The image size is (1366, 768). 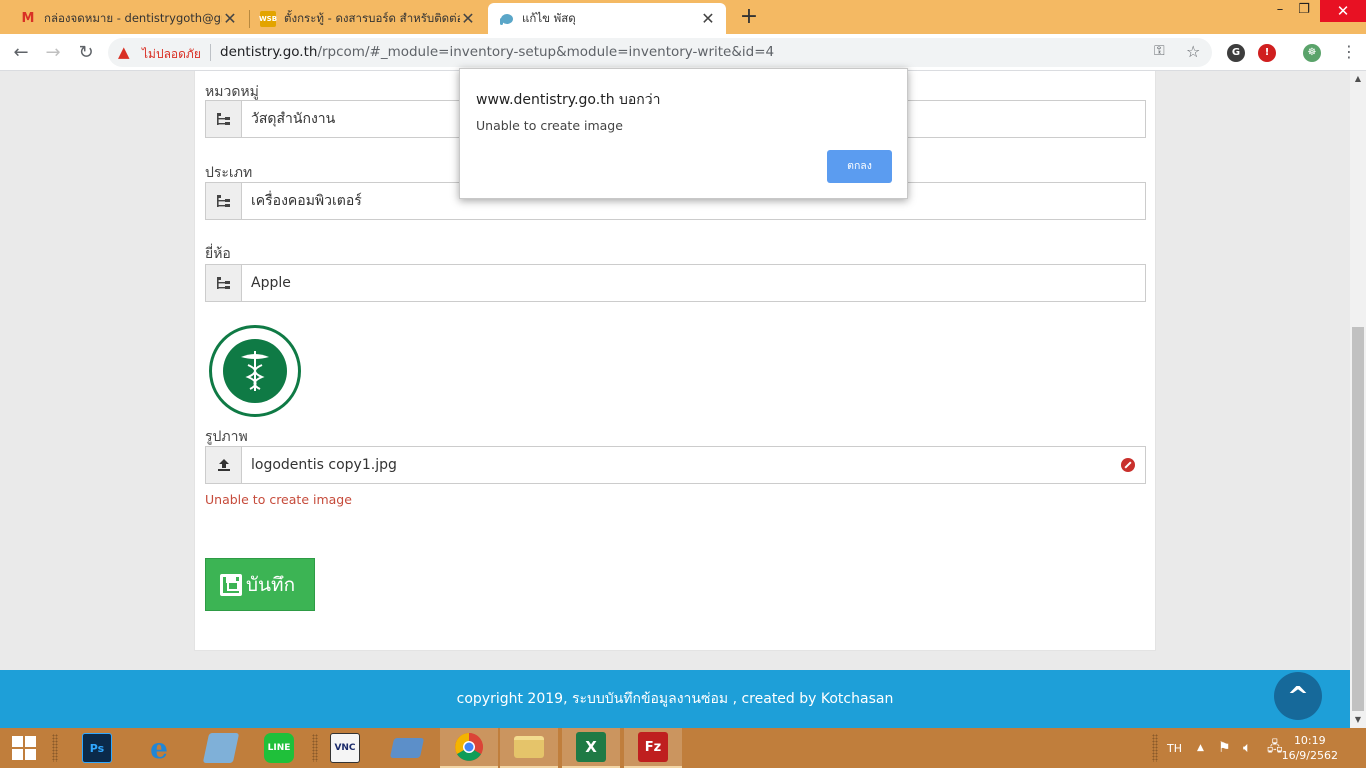 I want to click on tab-label: กล่องจดหมาย - dentistrygoth@gm, so click(x=133, y=17).